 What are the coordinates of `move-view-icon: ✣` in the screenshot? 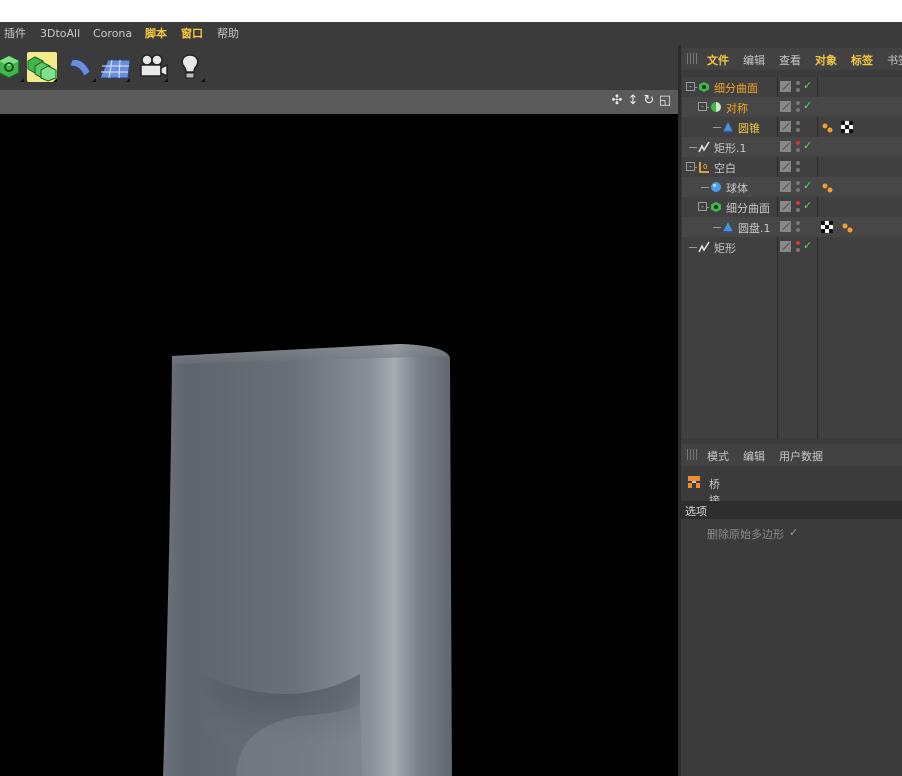 It's located at (617, 101).